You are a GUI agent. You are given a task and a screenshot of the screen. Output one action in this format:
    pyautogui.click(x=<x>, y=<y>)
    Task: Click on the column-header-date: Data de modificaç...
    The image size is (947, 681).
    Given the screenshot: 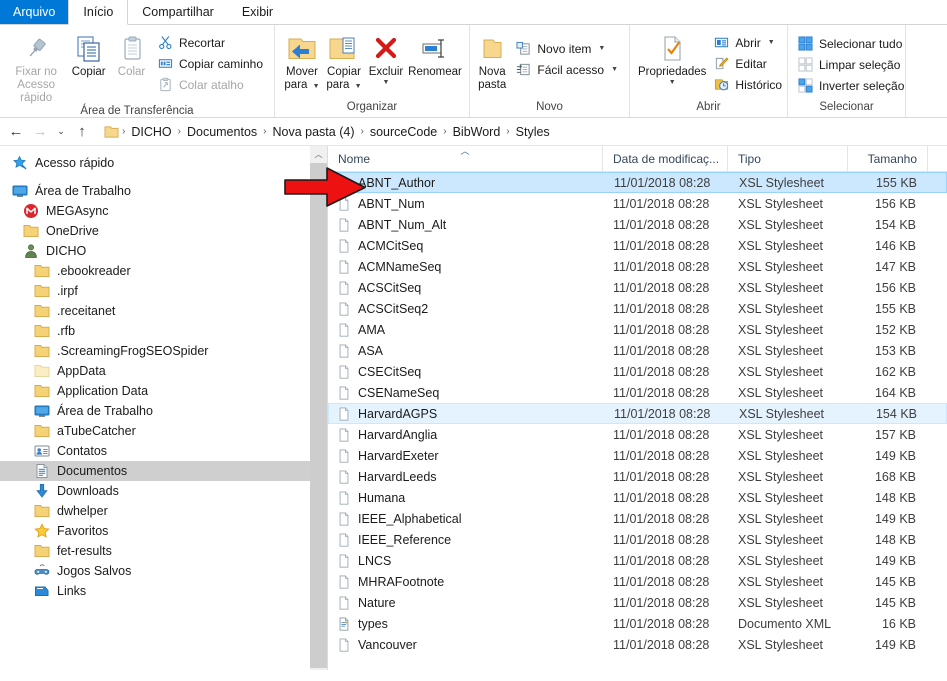 What is the action you would take?
    pyautogui.click(x=665, y=158)
    